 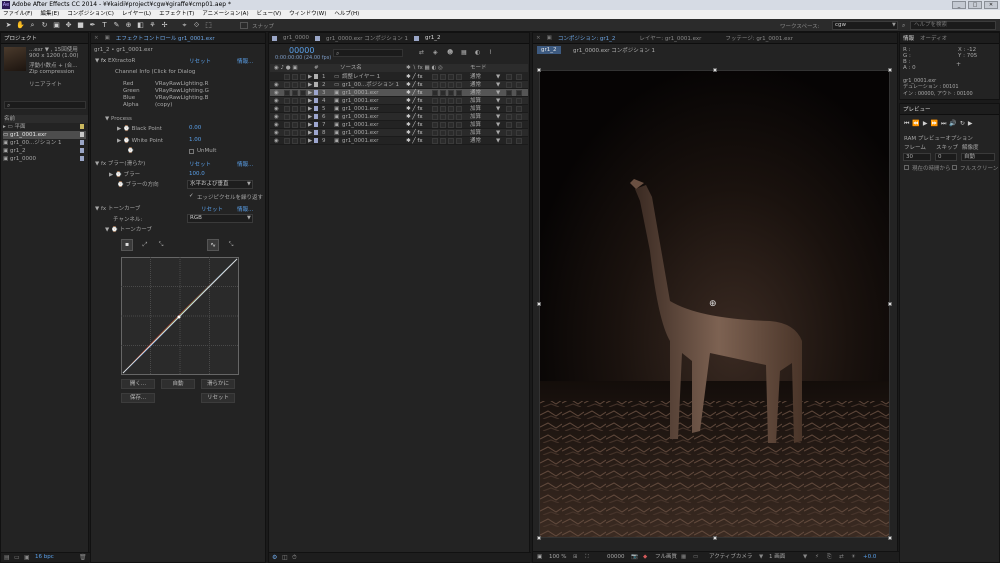 What do you see at coordinates (195, 140) in the screenshot?
I see `white-point-value: 1.00` at bounding box center [195, 140].